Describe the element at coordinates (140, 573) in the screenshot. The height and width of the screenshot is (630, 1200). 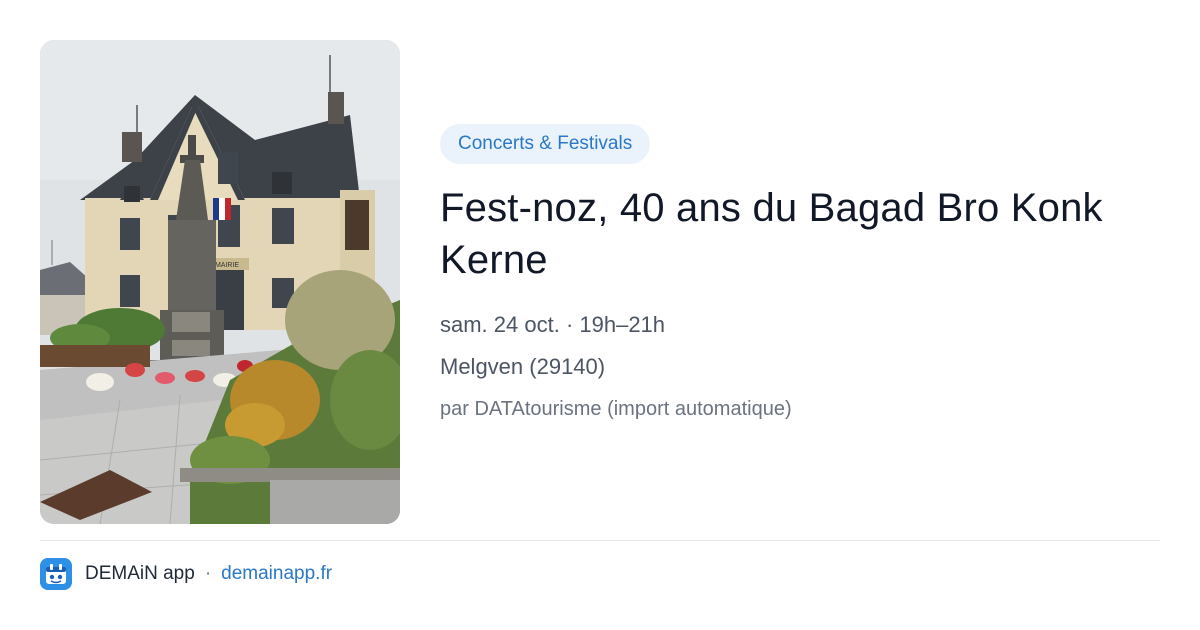
I see `app-name: DEMAiN app` at that location.